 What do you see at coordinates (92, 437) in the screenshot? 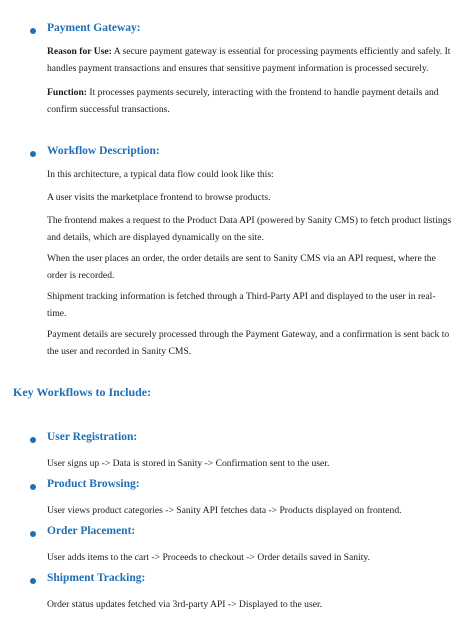
I see `workflow-item-title: User Registration:` at bounding box center [92, 437].